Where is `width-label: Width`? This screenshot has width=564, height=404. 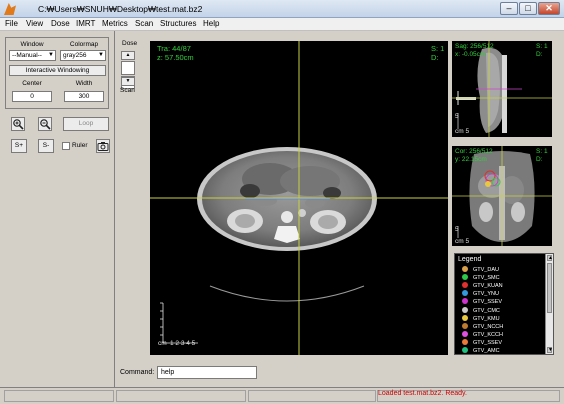 width-label: Width is located at coordinates (84, 83).